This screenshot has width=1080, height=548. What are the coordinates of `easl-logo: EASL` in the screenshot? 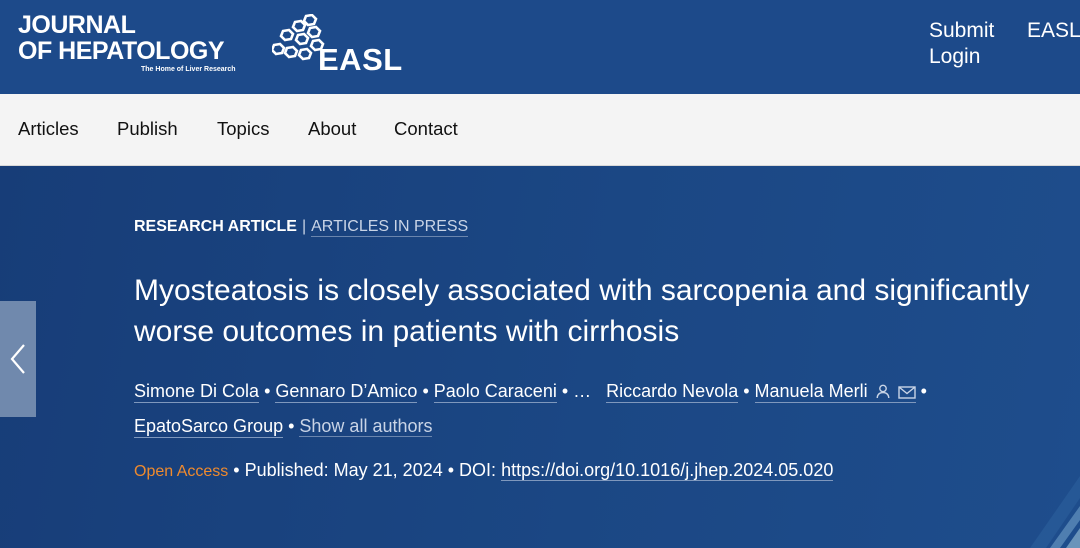 It's located at (339, 45).